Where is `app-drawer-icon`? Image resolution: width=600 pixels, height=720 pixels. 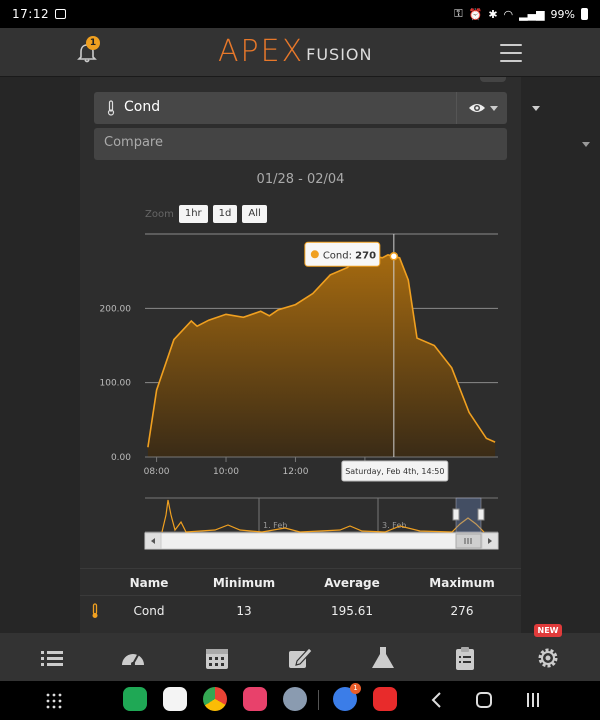
app-drawer-icon is located at coordinates (54, 701).